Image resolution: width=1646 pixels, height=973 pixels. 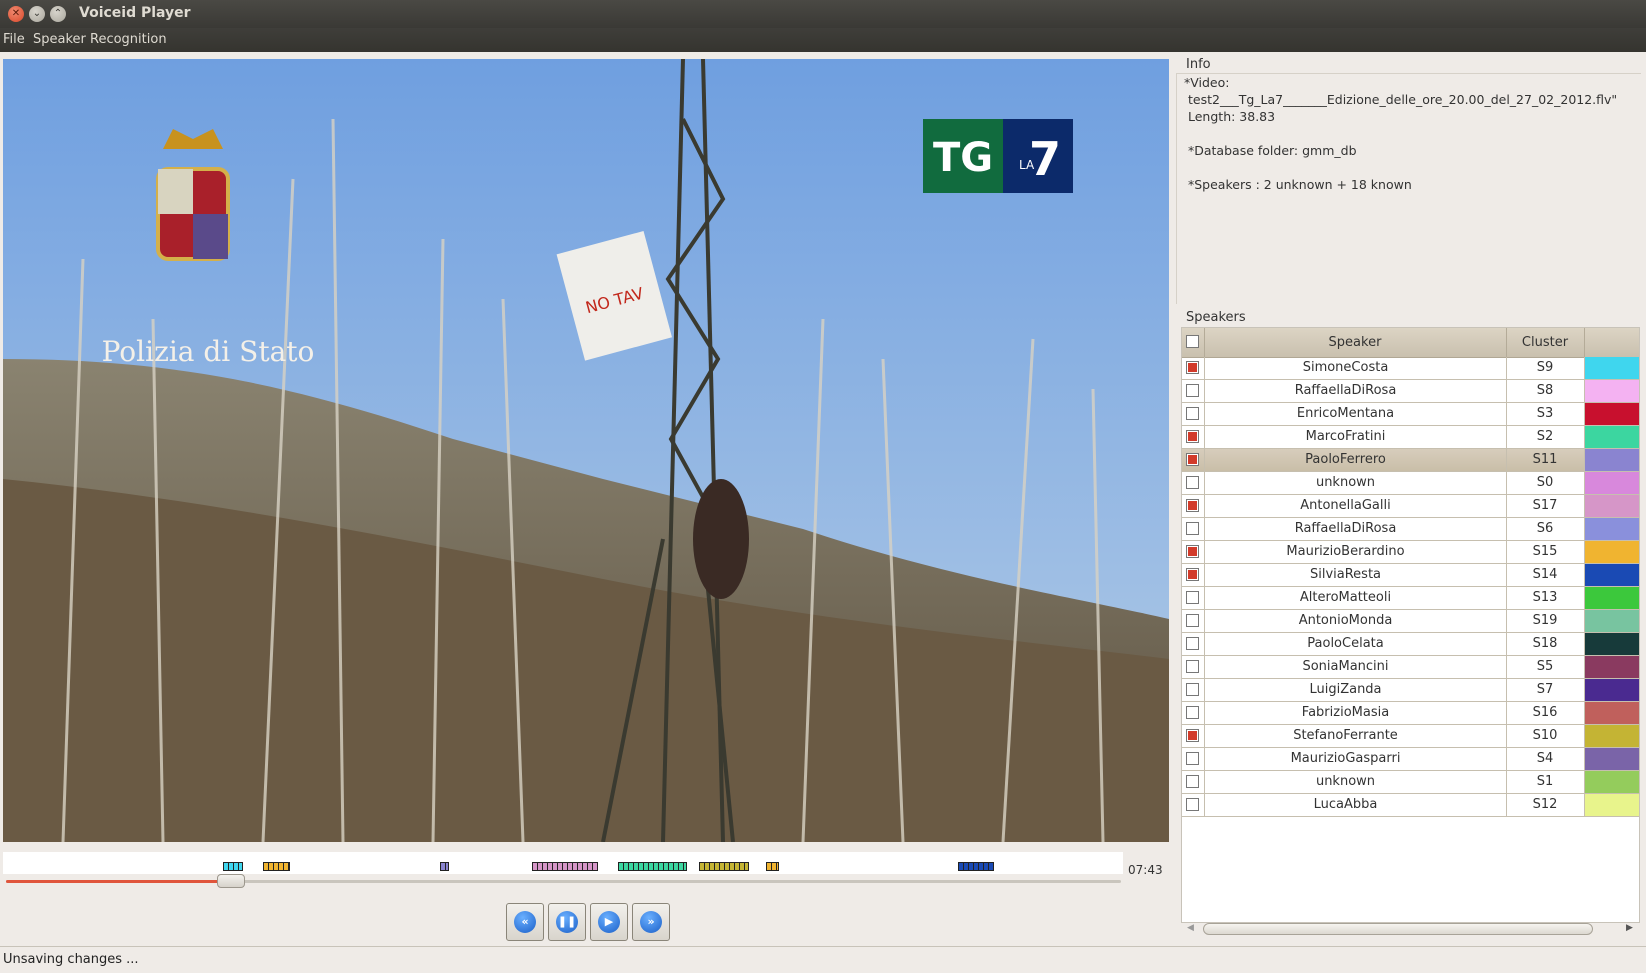 What do you see at coordinates (1410, 483) in the screenshot?
I see `table-row: unknown S0` at bounding box center [1410, 483].